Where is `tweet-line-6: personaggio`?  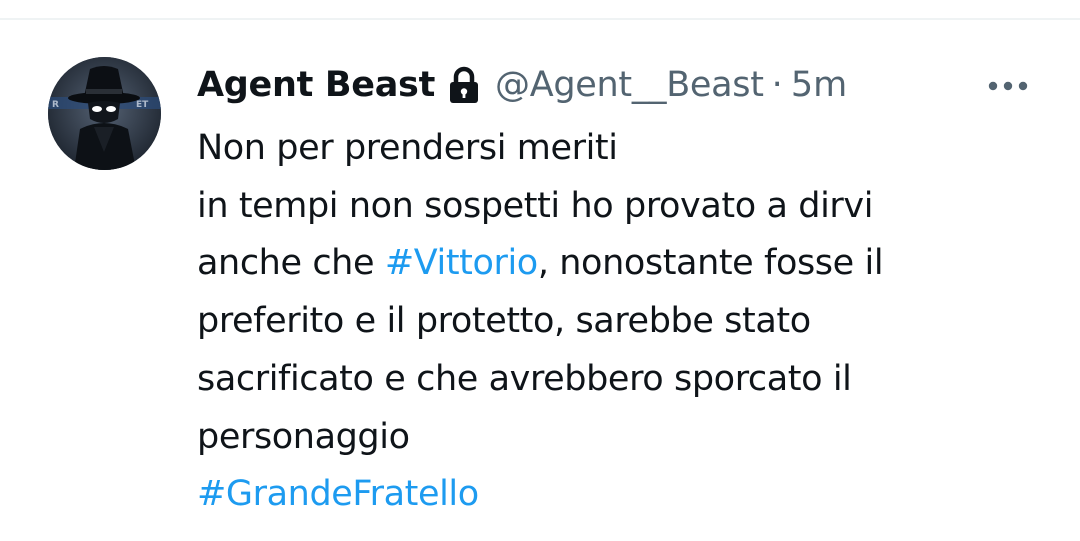
tweet-line-6: personaggio is located at coordinates (303, 436).